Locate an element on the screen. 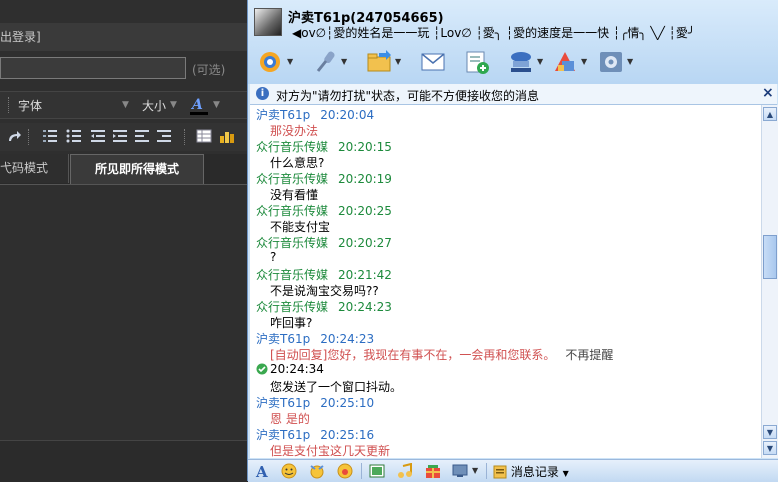 This screenshot has height=482, width=778. tab-code-mode: 弋码模式 is located at coordinates (34, 168).